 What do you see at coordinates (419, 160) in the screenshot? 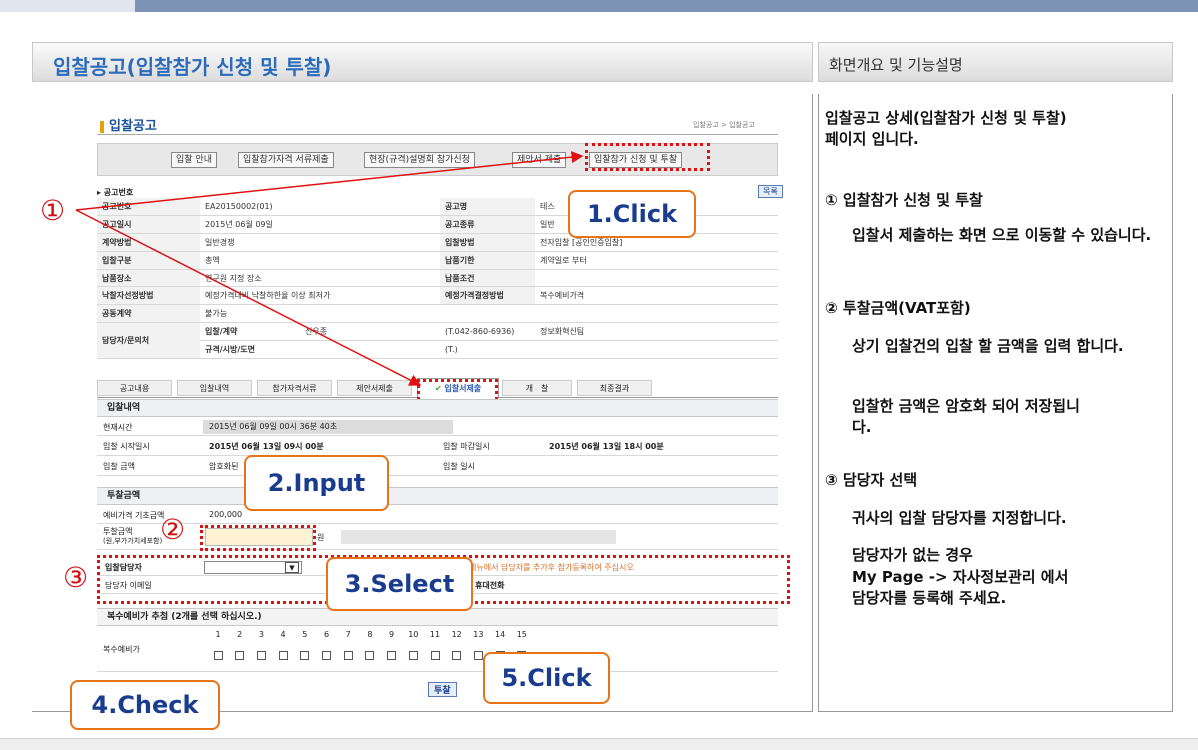
I see `tab-site-briefing: 현장(규격)설명회 참가신청` at bounding box center [419, 160].